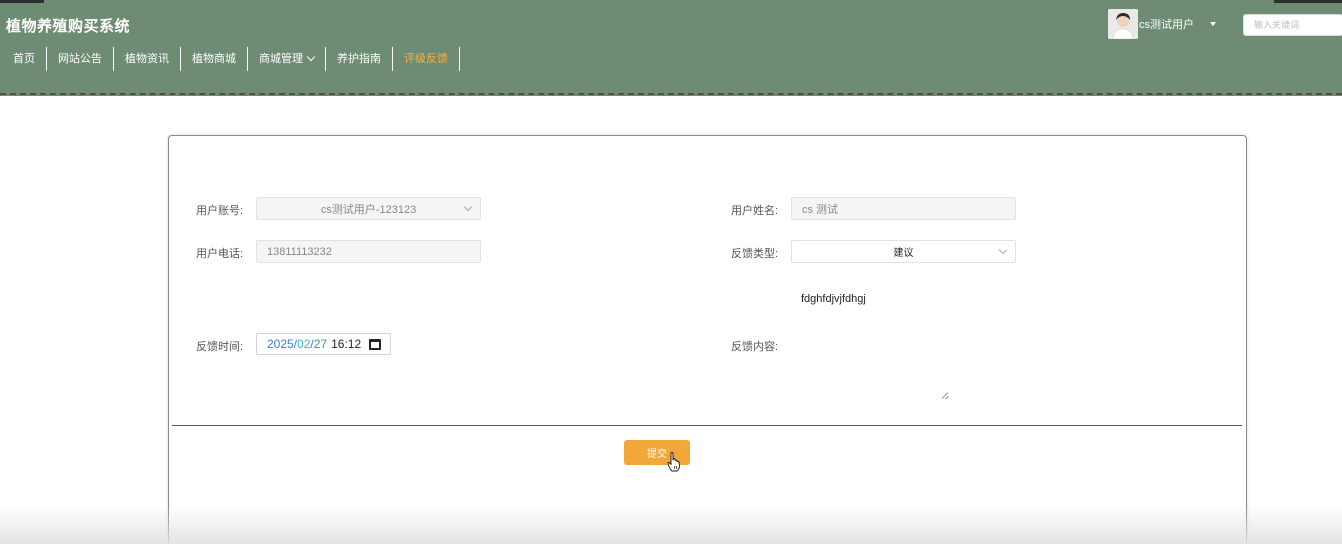 Image resolution: width=1342 pixels, height=544 pixels. What do you see at coordinates (368, 251) in the screenshot?
I see `phone-field: 13811113232` at bounding box center [368, 251].